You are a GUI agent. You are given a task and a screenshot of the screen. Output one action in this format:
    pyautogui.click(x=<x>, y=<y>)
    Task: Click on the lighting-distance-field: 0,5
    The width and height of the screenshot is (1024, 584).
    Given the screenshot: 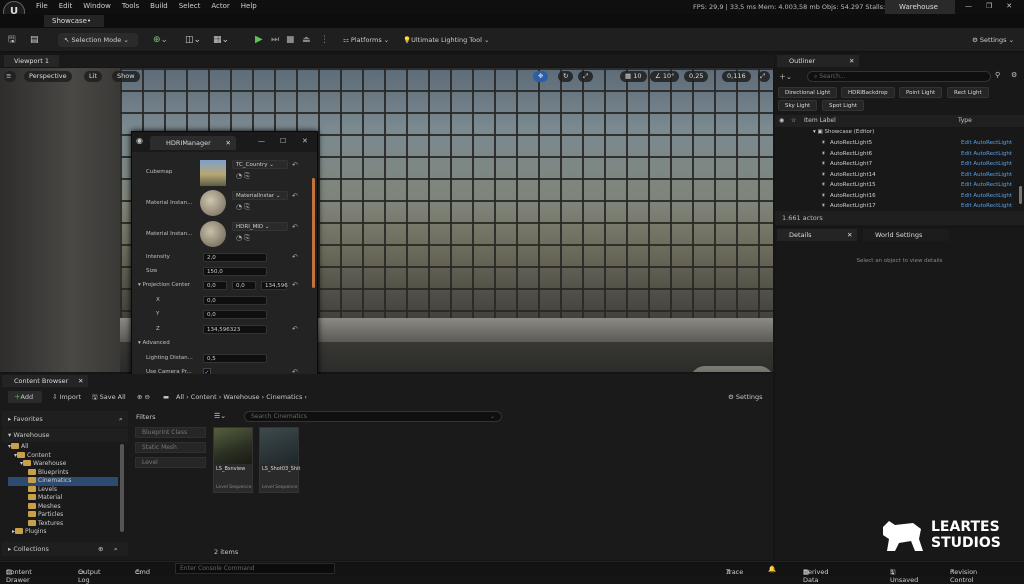 What is the action you would take?
    pyautogui.click(x=235, y=358)
    